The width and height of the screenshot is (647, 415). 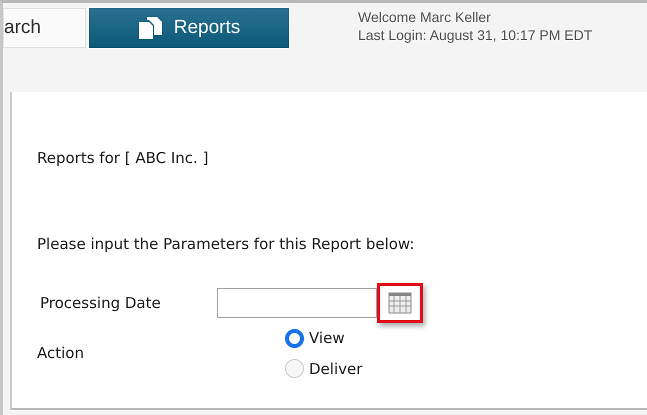 I want to click on documents-icon, so click(x=151, y=28).